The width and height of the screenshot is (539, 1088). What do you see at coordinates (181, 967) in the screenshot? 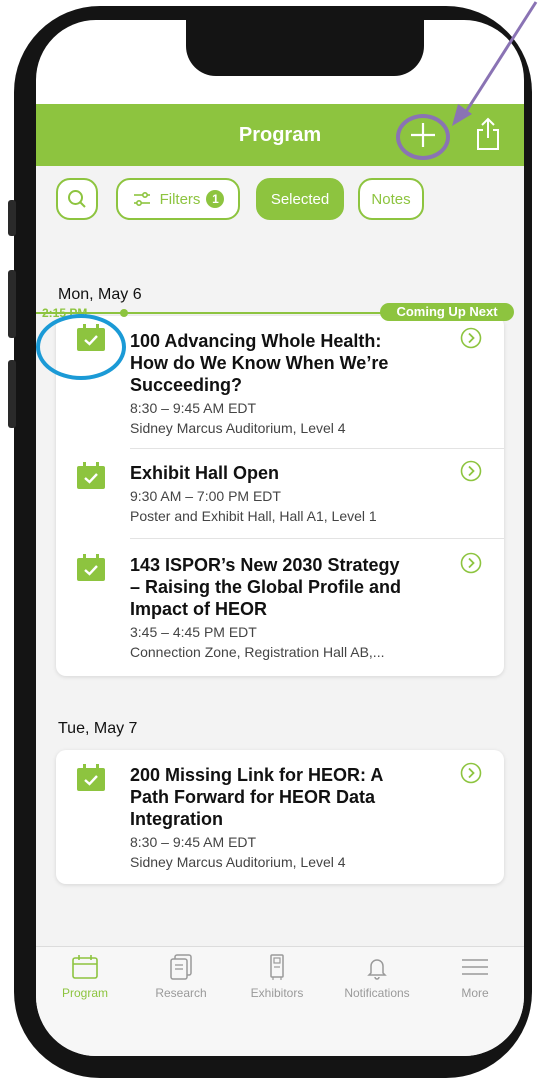
I see `documents-icon` at bounding box center [181, 967].